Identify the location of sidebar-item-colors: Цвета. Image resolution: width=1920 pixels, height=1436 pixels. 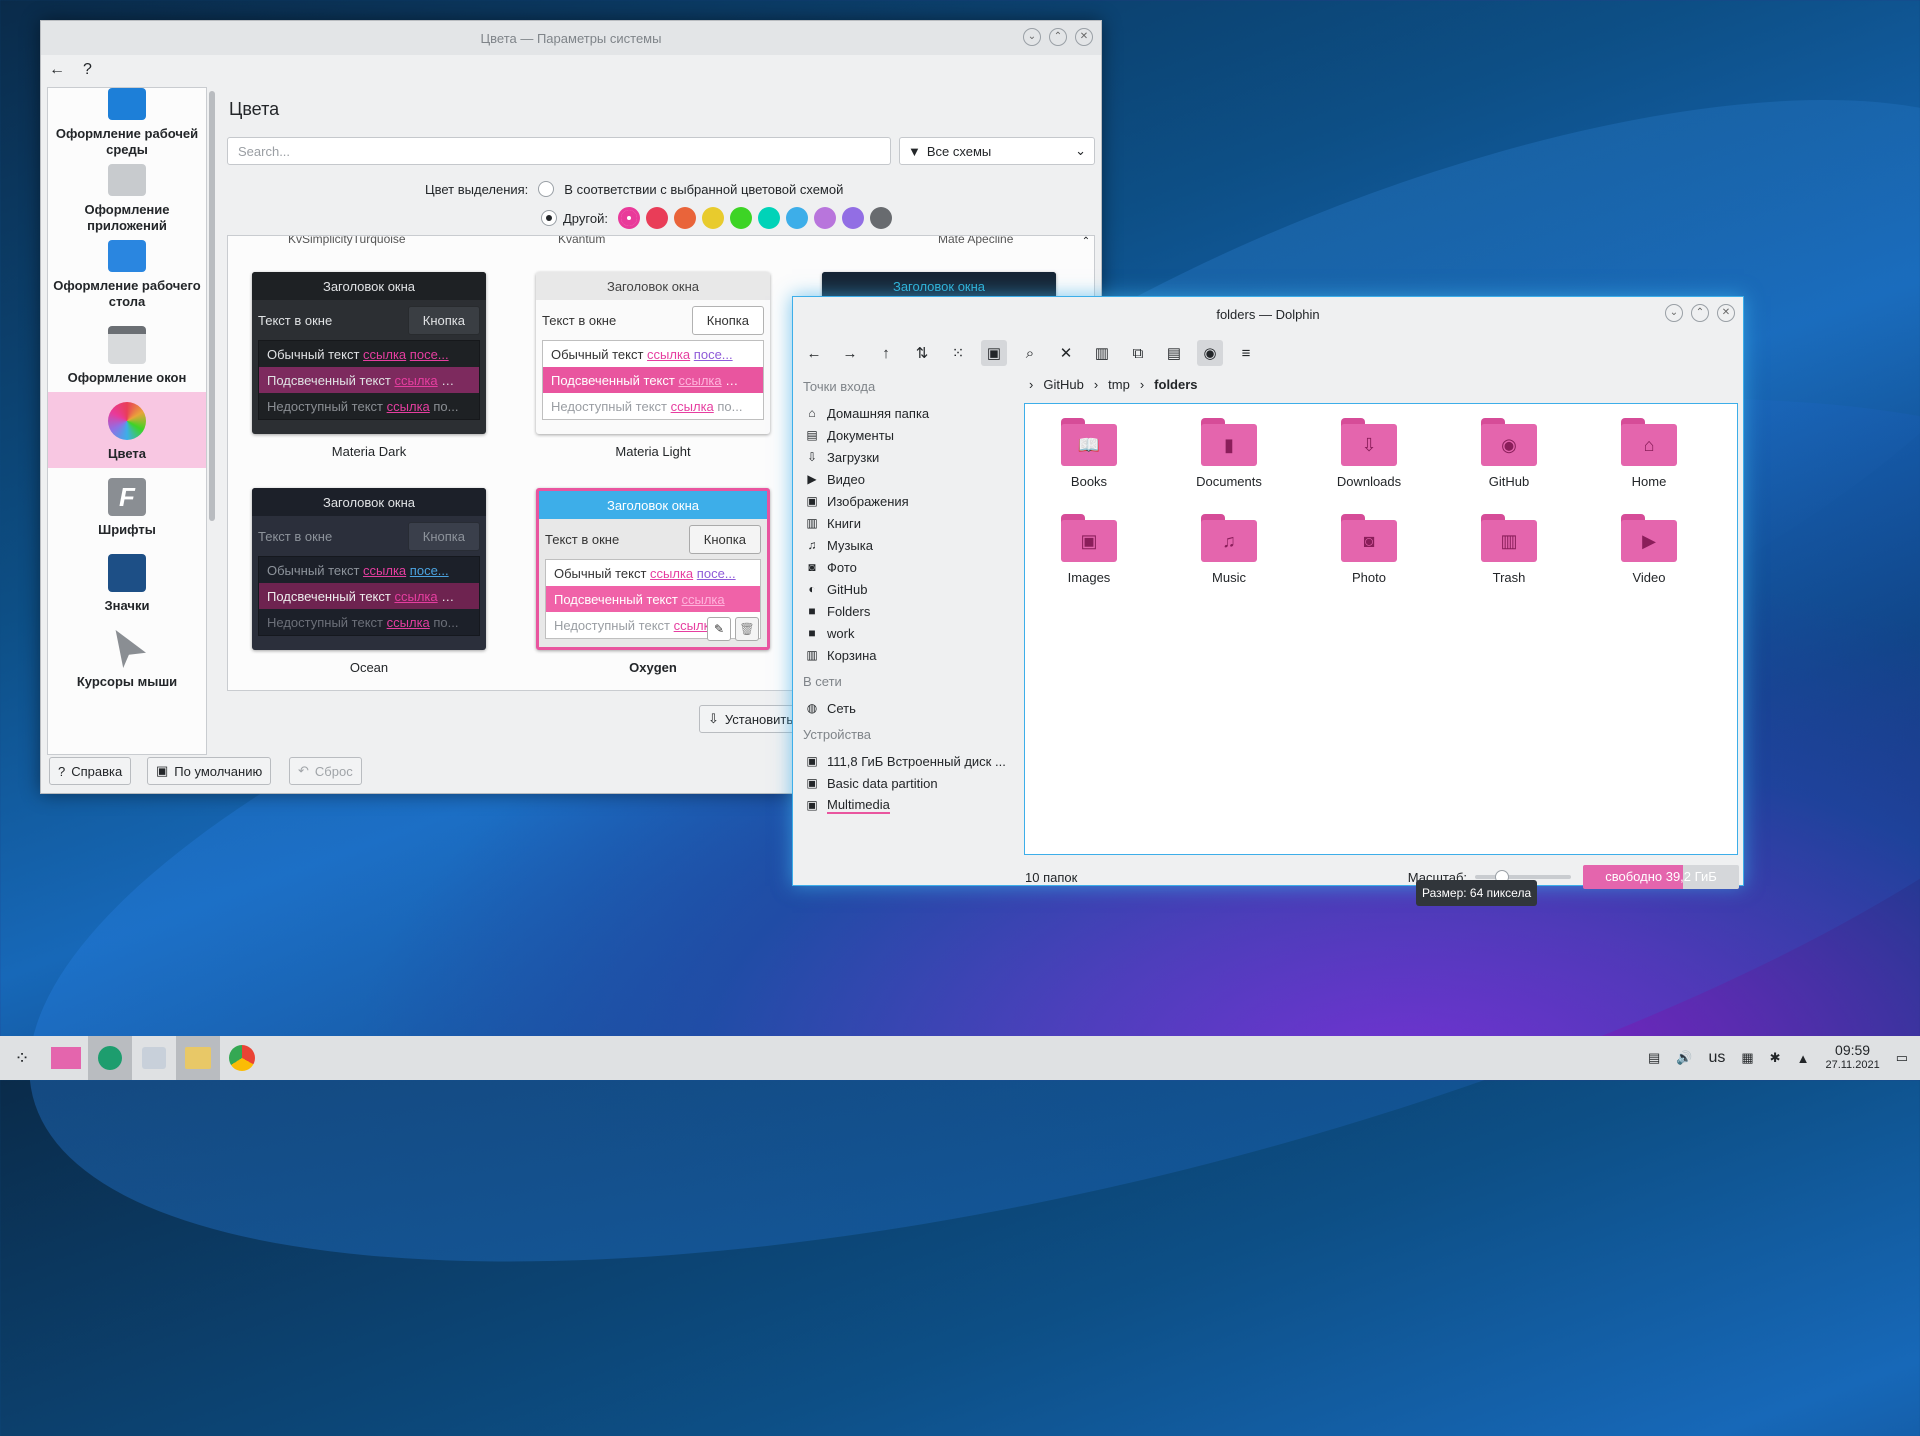
(127, 430).